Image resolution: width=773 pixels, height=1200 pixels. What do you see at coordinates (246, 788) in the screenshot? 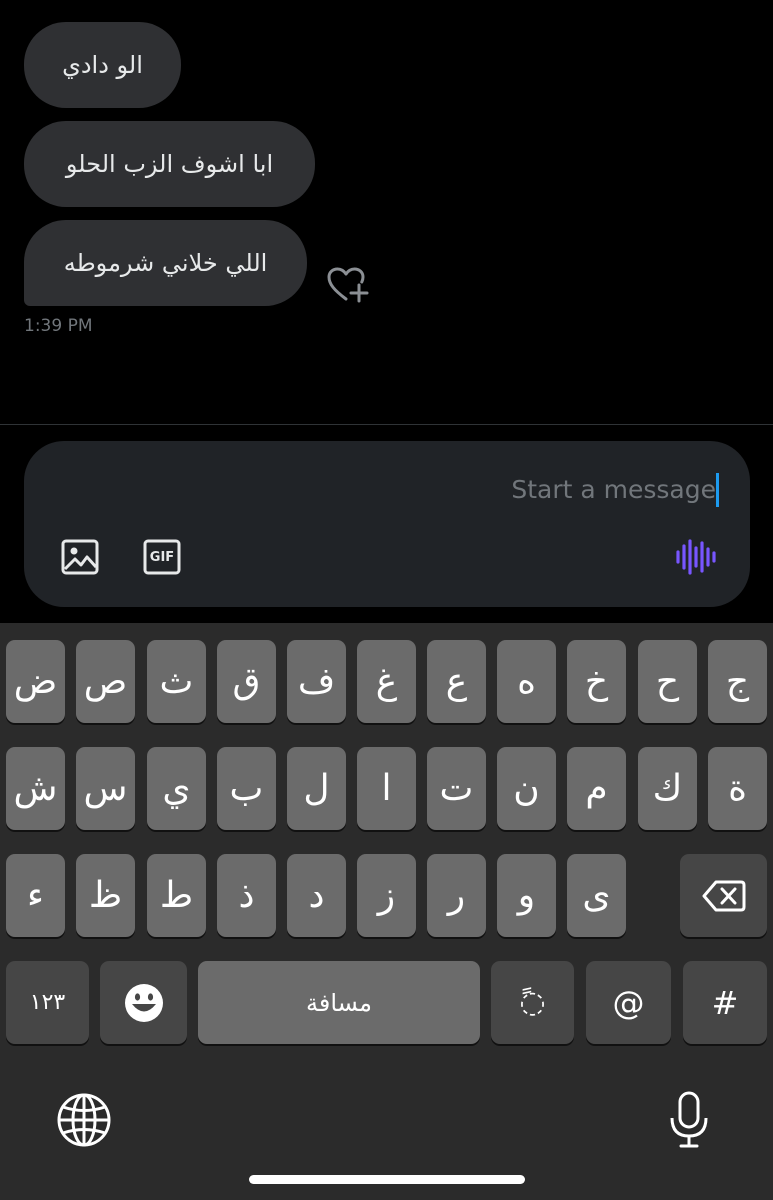
I see `key: ب` at bounding box center [246, 788].